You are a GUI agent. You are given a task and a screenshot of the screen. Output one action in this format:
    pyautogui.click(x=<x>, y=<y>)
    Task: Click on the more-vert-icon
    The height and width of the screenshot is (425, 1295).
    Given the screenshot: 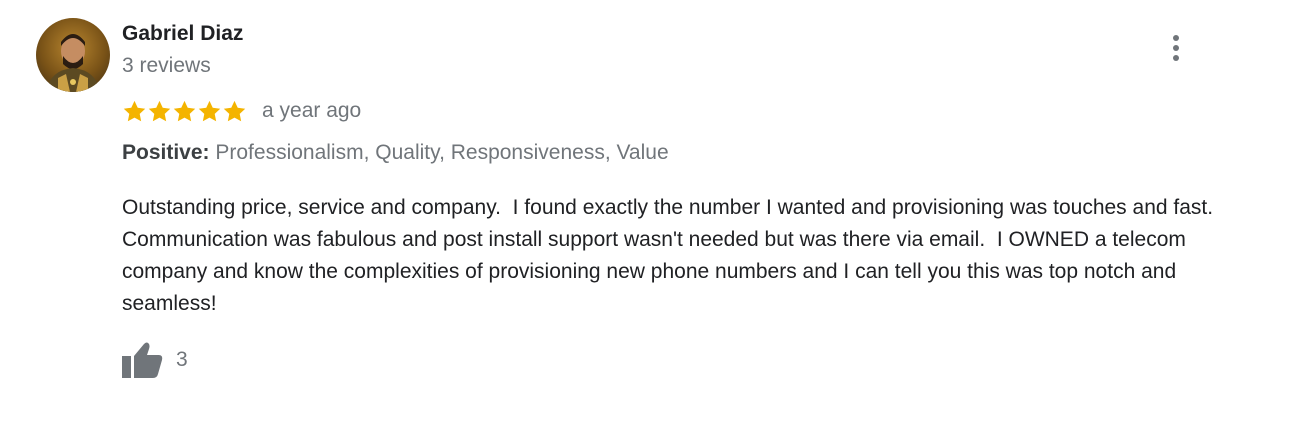 What is the action you would take?
    pyautogui.click(x=1176, y=38)
    